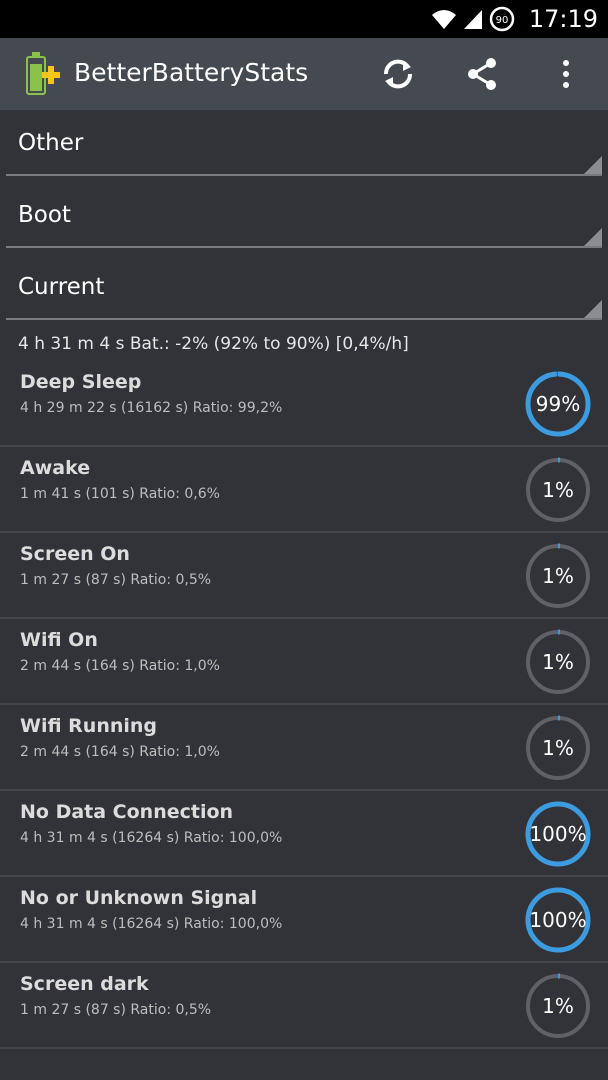  What do you see at coordinates (191, 72) in the screenshot?
I see `app-title: BetterBatteryStats` at bounding box center [191, 72].